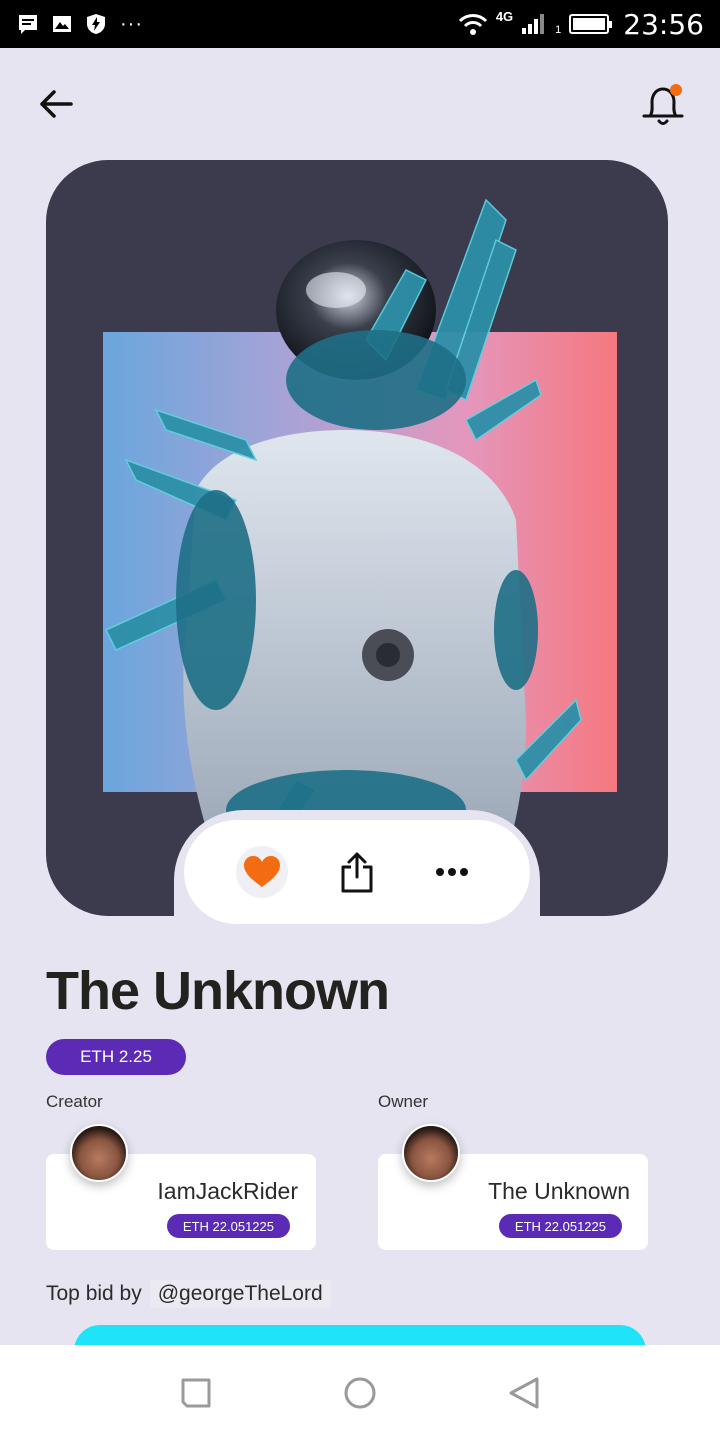 This screenshot has height=1440, width=720. I want to click on owner-name: The Unknown, so click(559, 1191).